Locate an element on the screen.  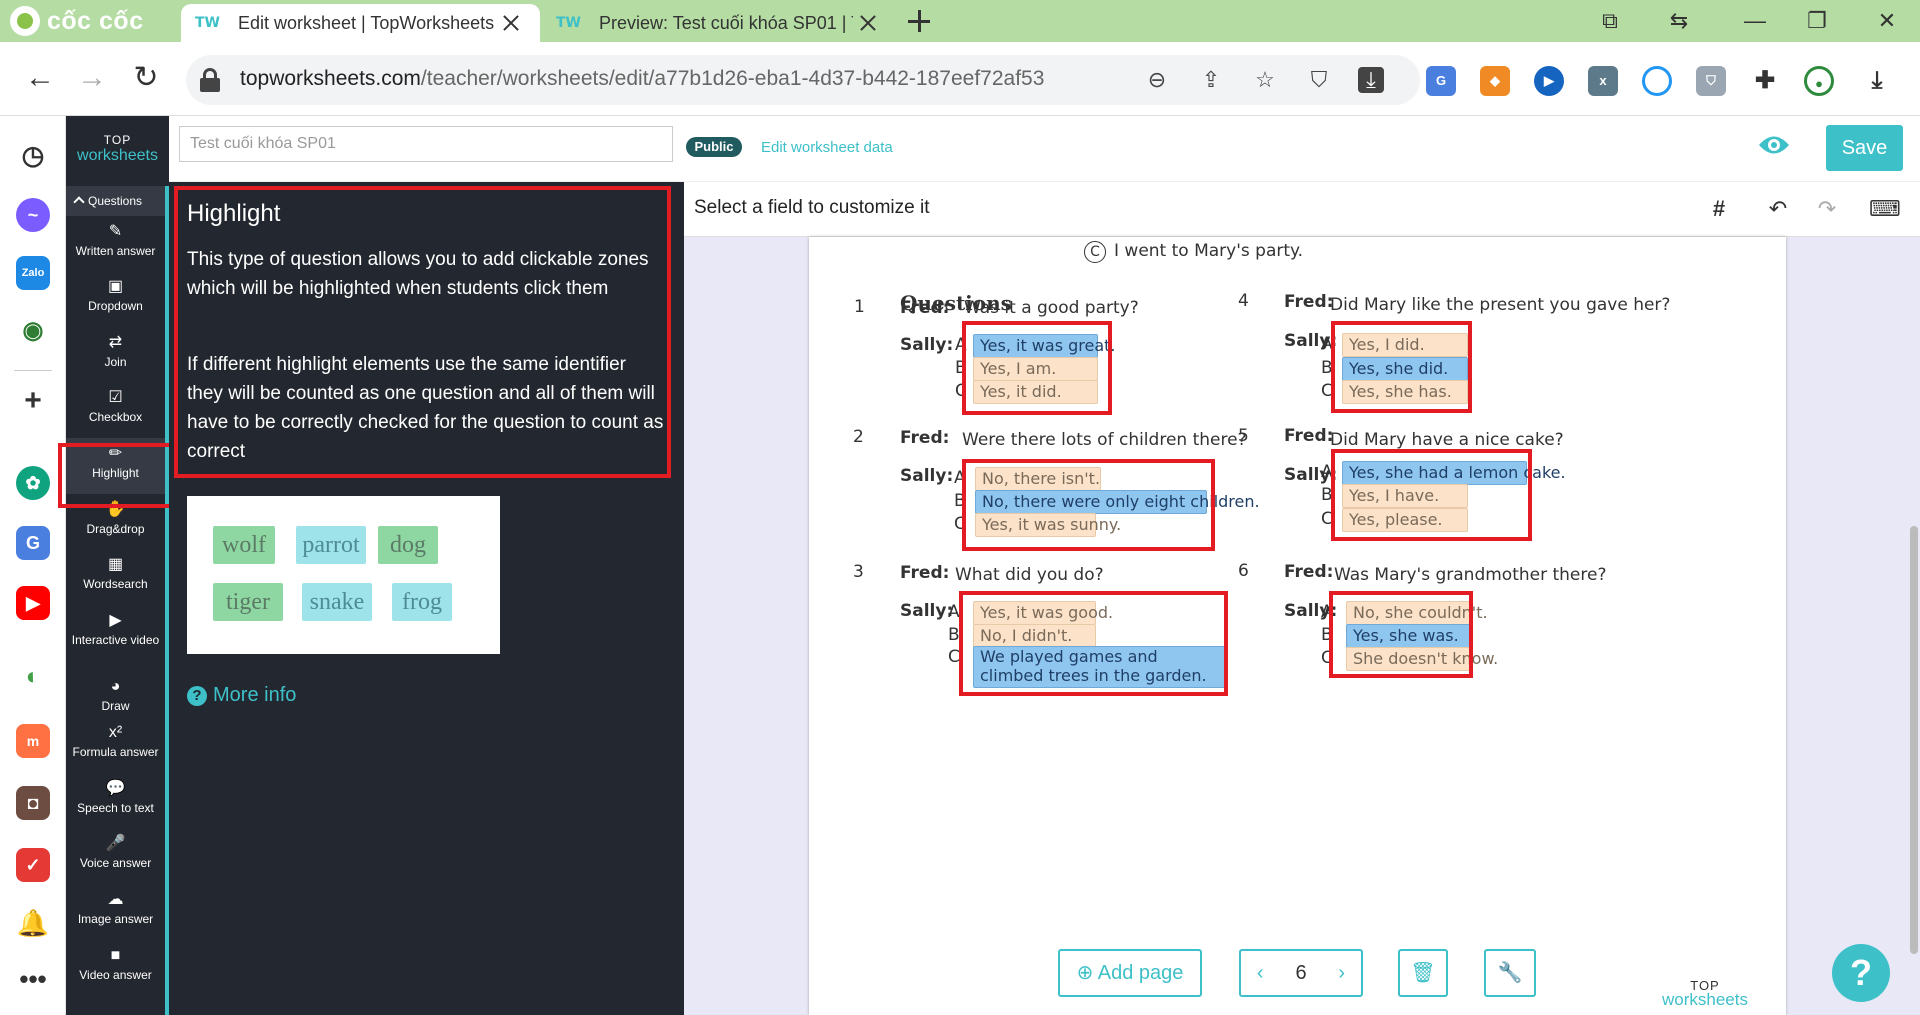
new-tab-button is located at coordinates (919, 21).